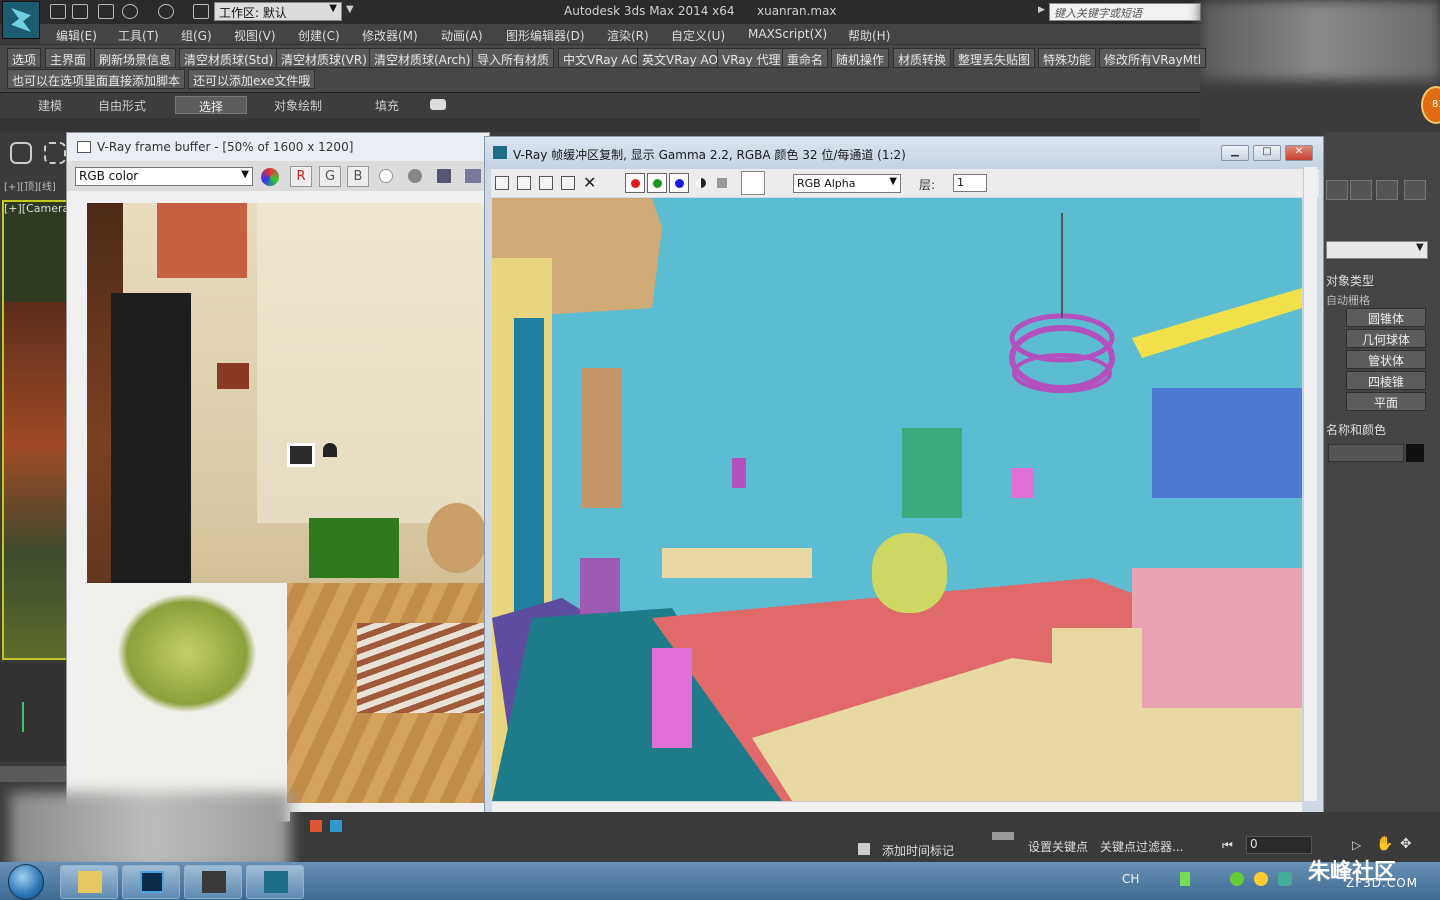  I want to click on plugin-button: 还可以添加exe文件哦, so click(252, 79).